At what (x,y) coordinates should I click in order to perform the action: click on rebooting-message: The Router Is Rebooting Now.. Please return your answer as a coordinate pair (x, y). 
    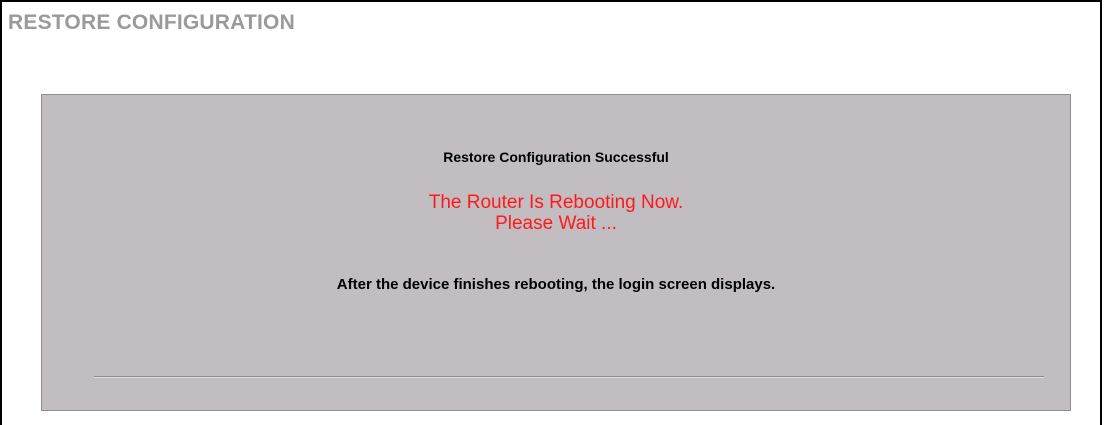
    Looking at the image, I should click on (556, 202).